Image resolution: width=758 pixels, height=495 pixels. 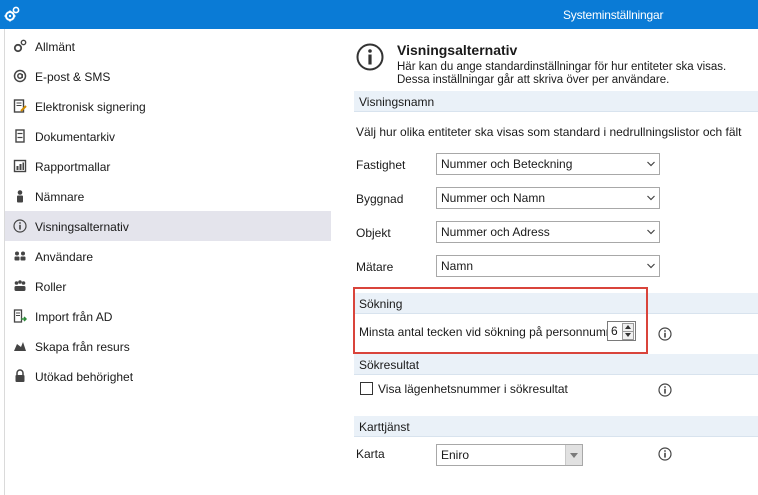 What do you see at coordinates (168, 46) in the screenshot?
I see `sidebar-item-allmant: Allmänt` at bounding box center [168, 46].